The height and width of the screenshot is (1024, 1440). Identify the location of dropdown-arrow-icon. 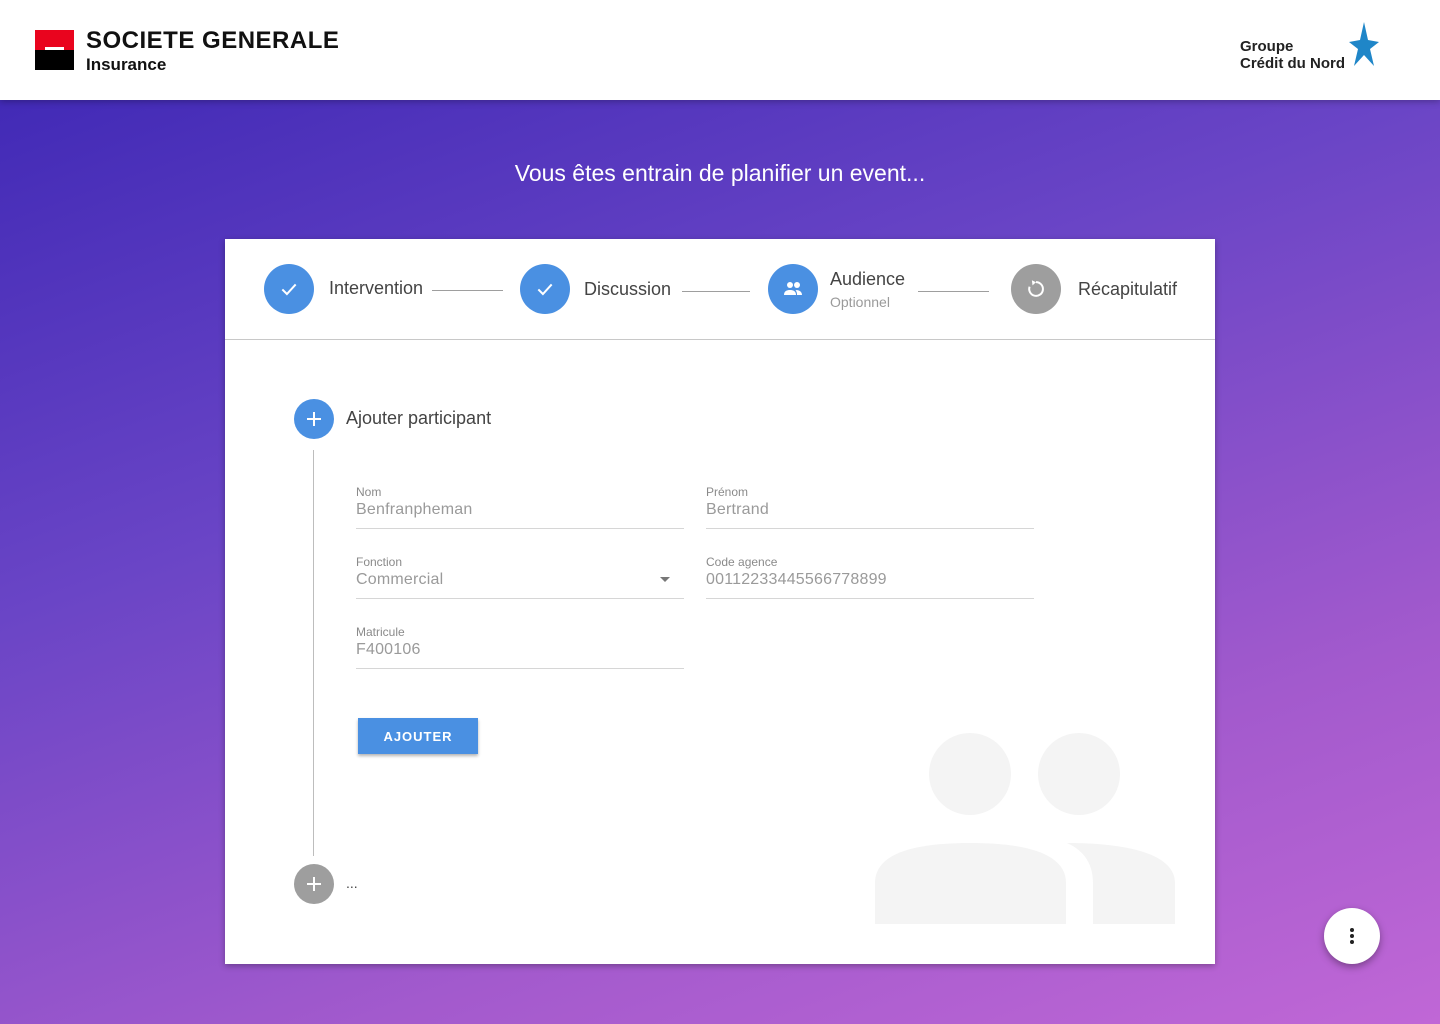
(665, 579).